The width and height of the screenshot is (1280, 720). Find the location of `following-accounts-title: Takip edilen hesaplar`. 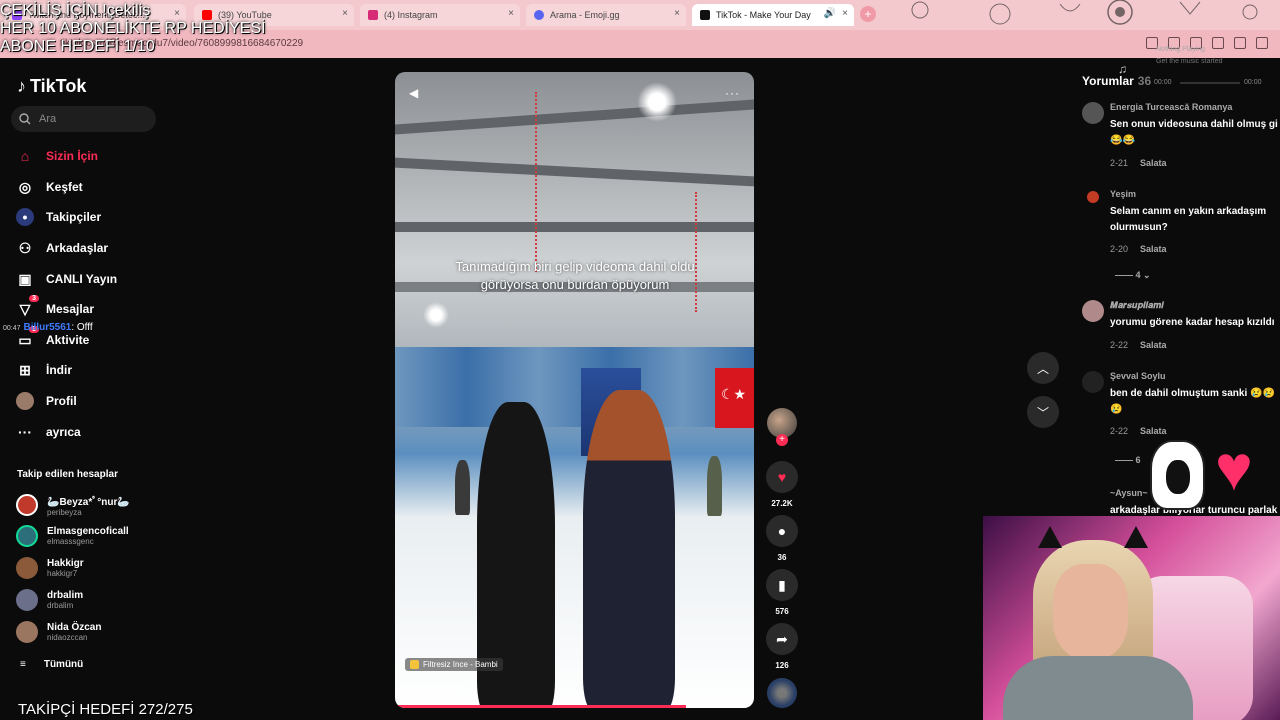

following-accounts-title: Takip edilen hesaplar is located at coordinates (67, 474).